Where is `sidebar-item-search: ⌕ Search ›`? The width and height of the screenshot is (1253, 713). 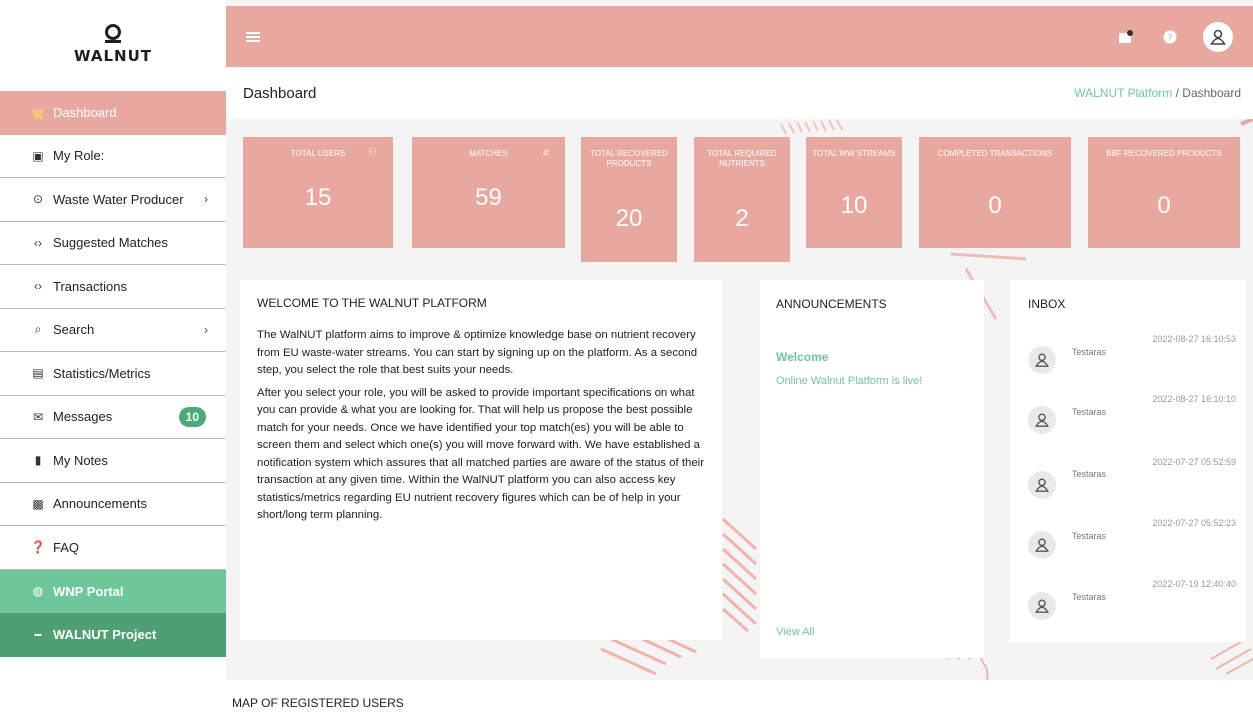 sidebar-item-search: ⌕ Search › is located at coordinates (113, 330).